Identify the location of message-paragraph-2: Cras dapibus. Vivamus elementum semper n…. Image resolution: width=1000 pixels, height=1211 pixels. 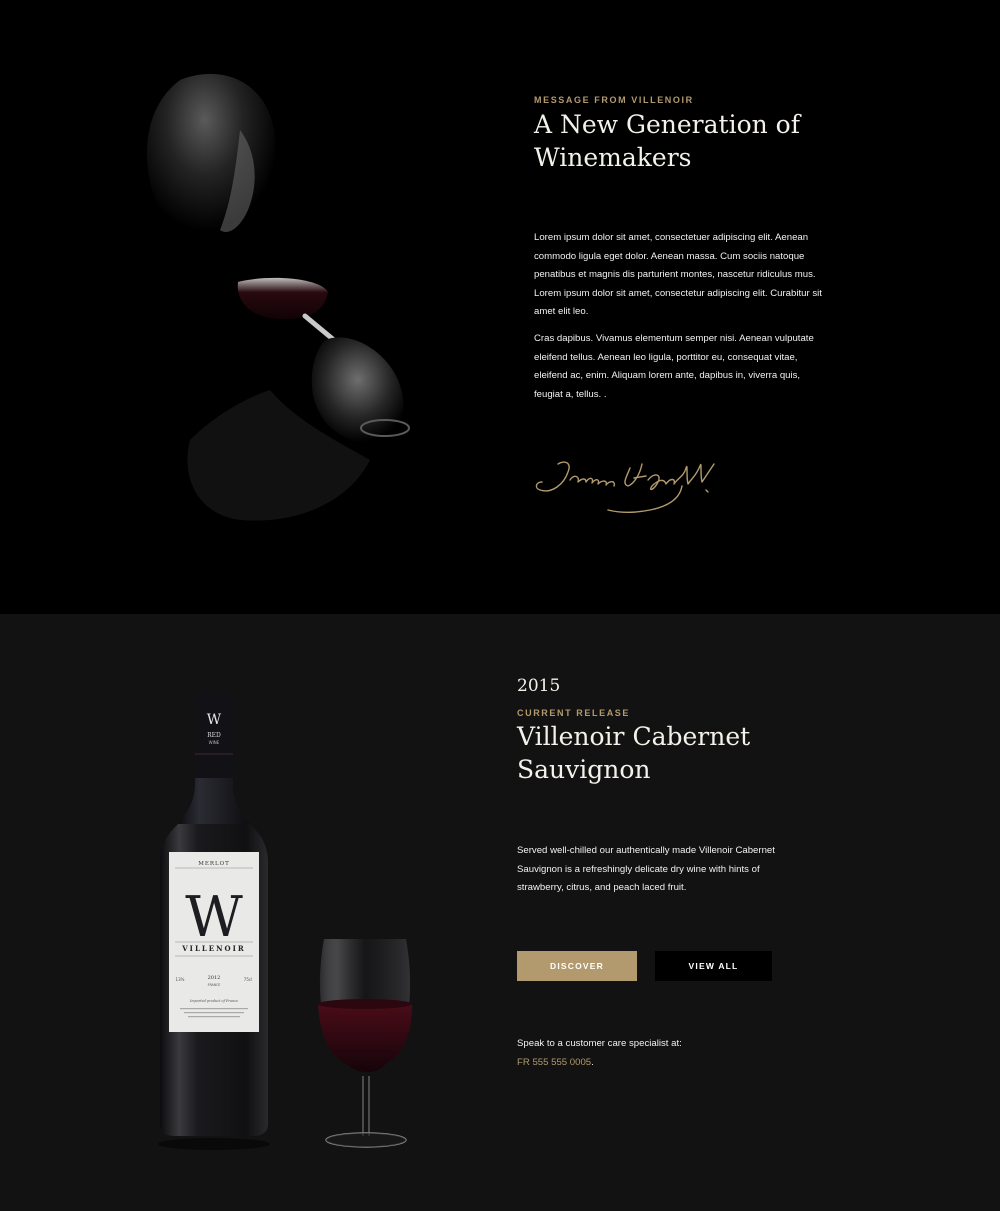
(674, 366).